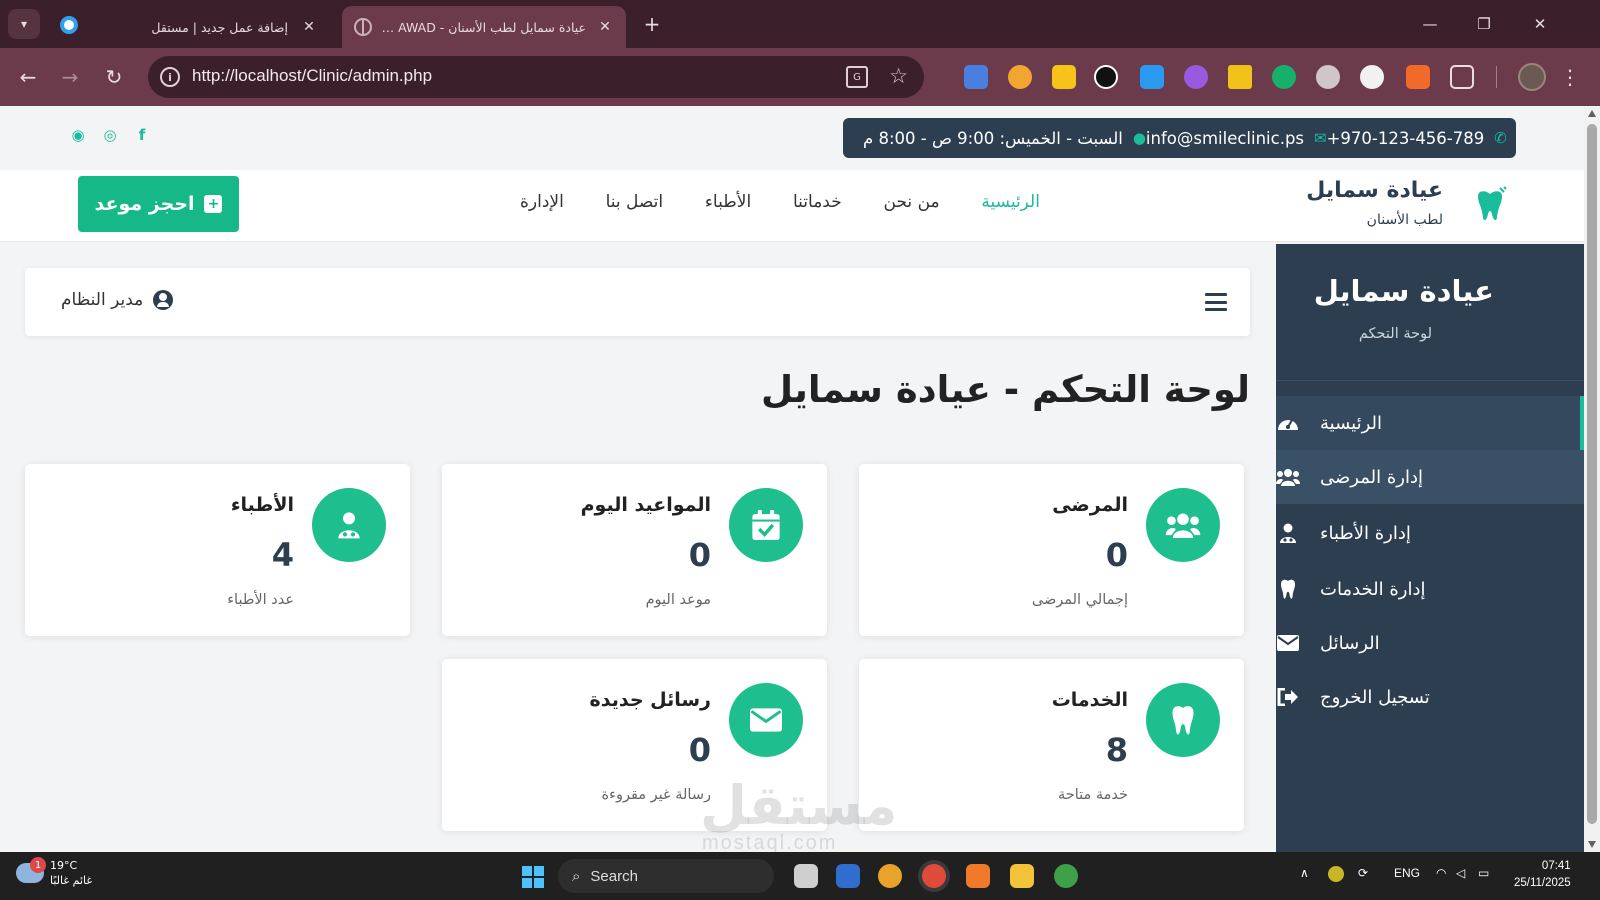  I want to click on restore-icon: ❐, so click(1484, 24).